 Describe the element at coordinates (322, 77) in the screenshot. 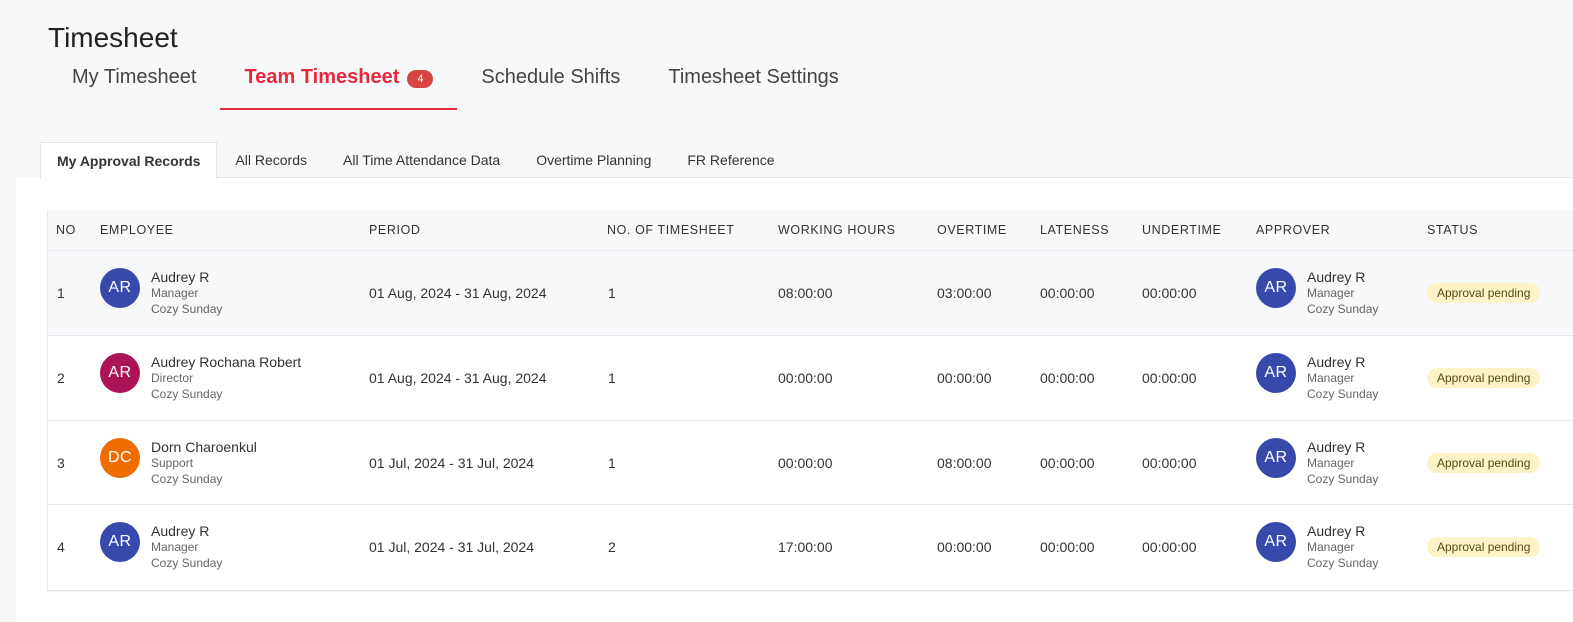

I see `tab-label: Team Timesheet` at that location.